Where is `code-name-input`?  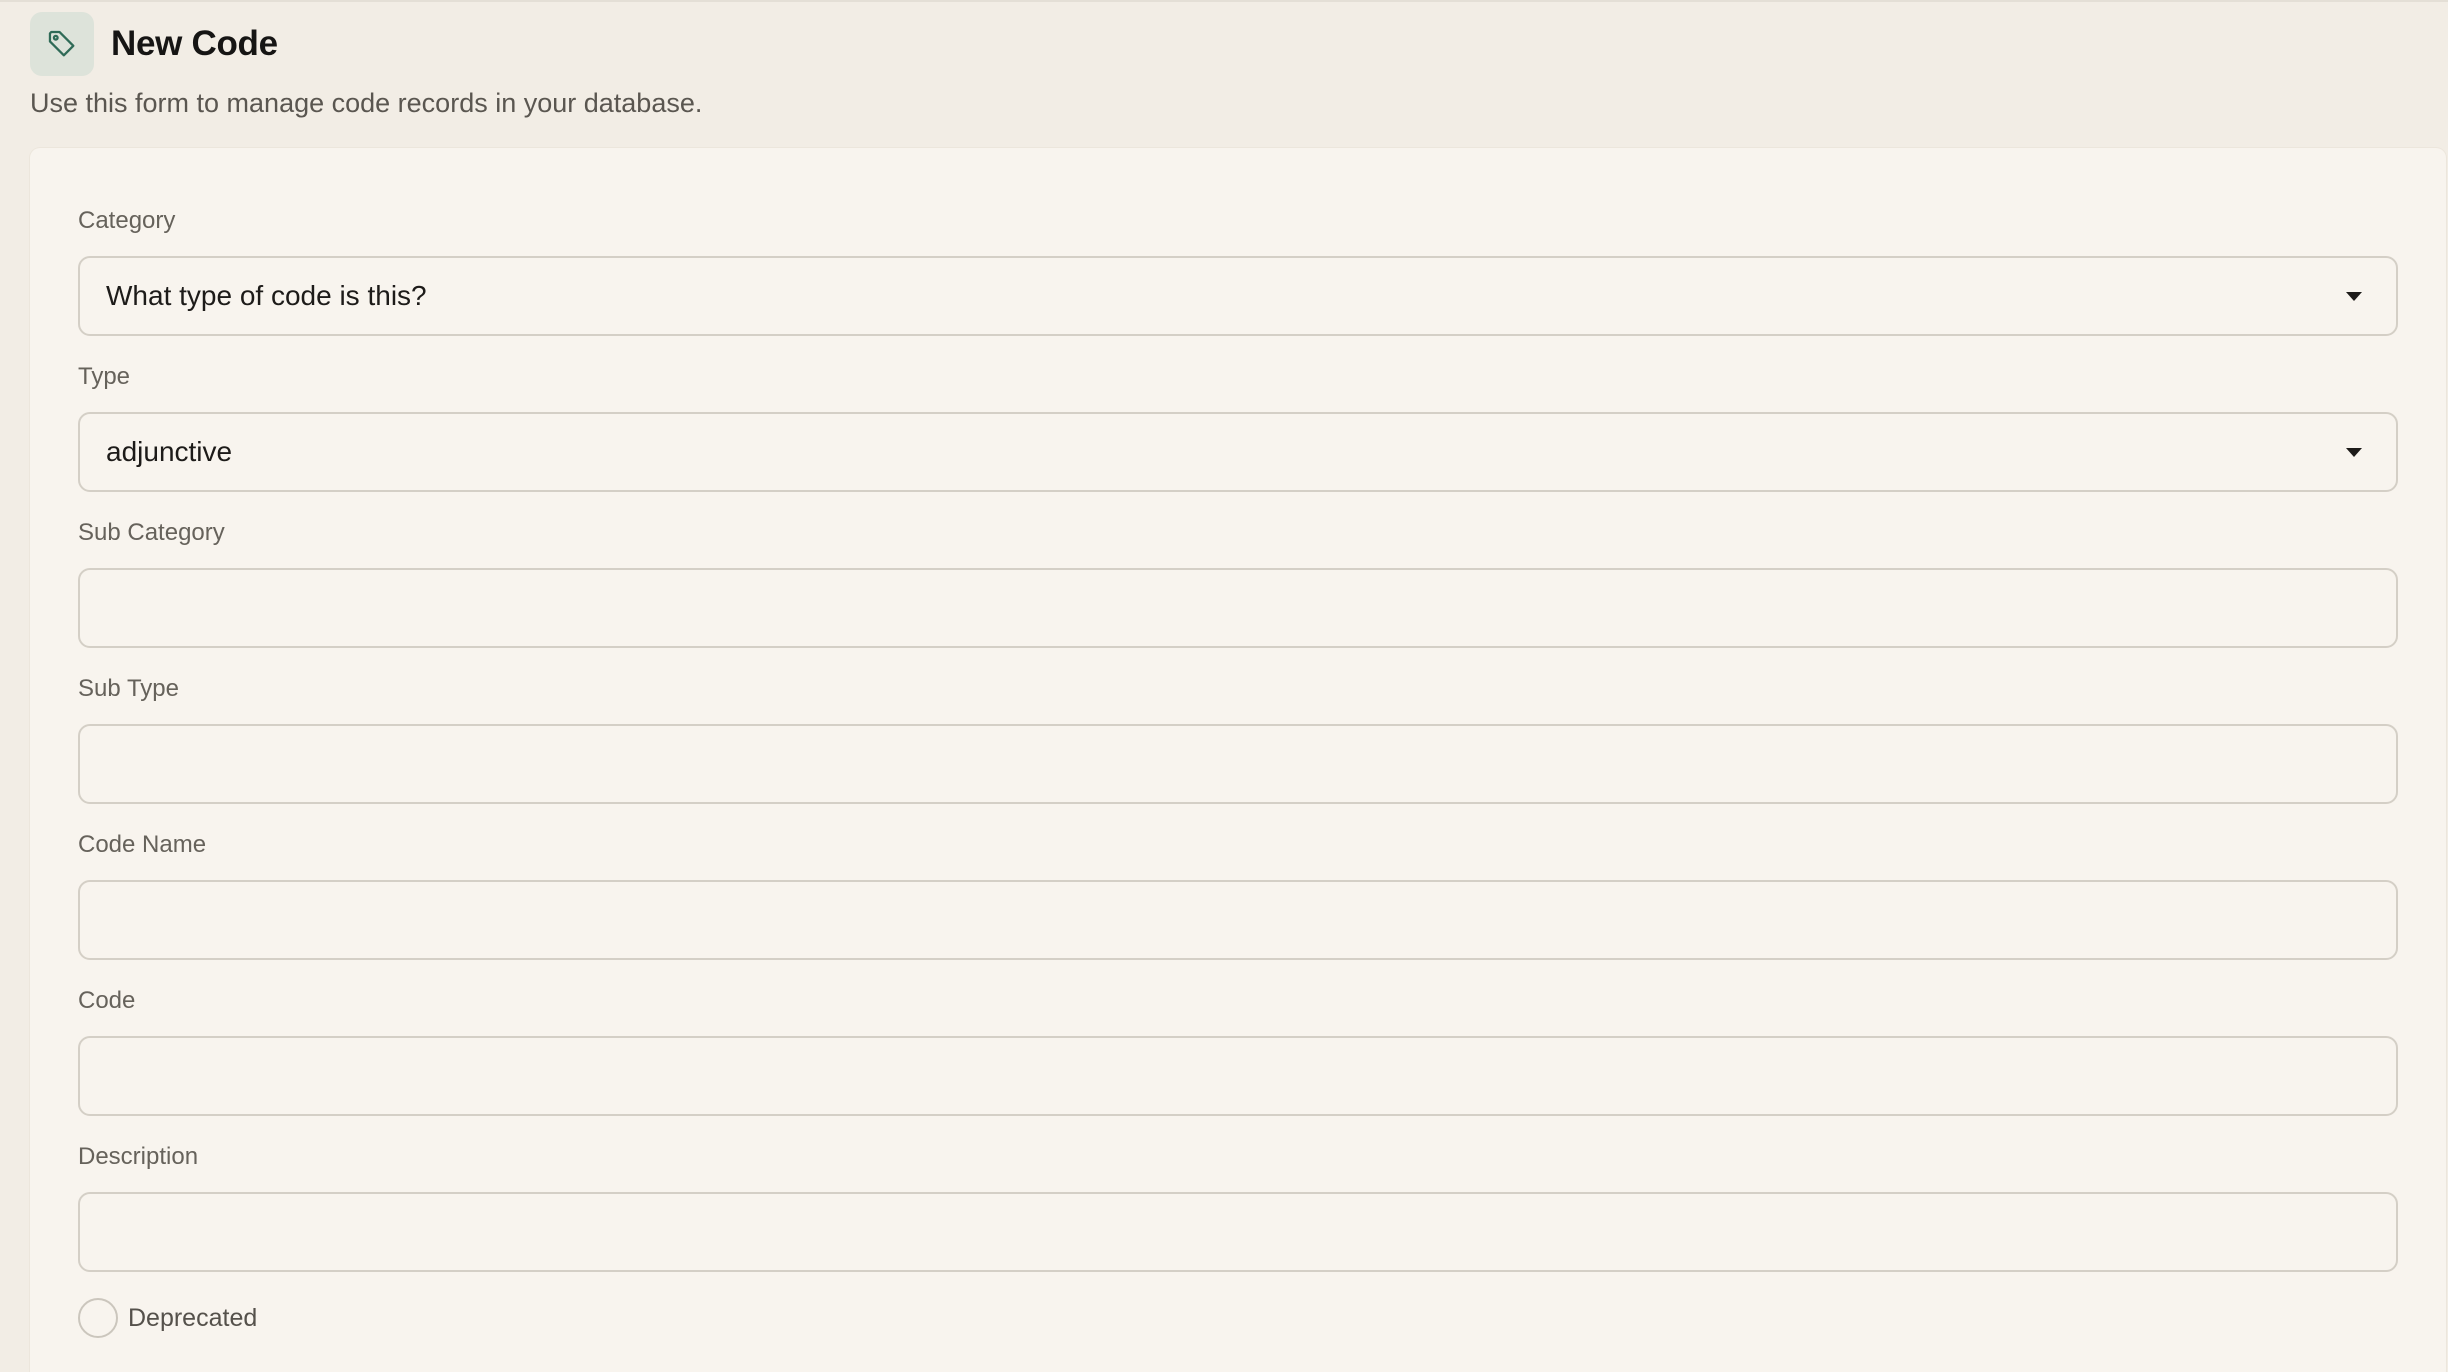 code-name-input is located at coordinates (1238, 920).